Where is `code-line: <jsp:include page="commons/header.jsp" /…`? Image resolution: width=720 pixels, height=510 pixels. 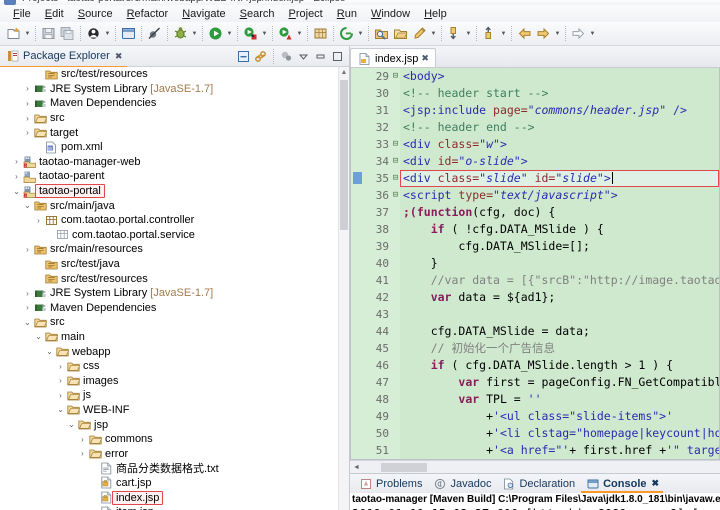
code-line: <jsp:include page="commons/header.jsp" /… is located at coordinates (559, 110).